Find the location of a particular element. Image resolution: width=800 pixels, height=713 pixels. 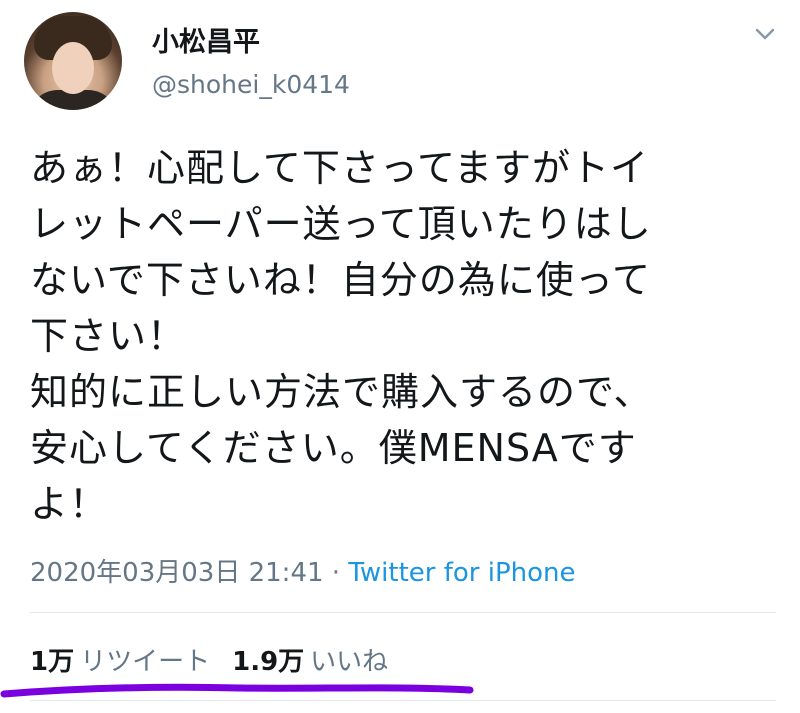

tweet-text-line: よ！ is located at coordinates (69, 504).